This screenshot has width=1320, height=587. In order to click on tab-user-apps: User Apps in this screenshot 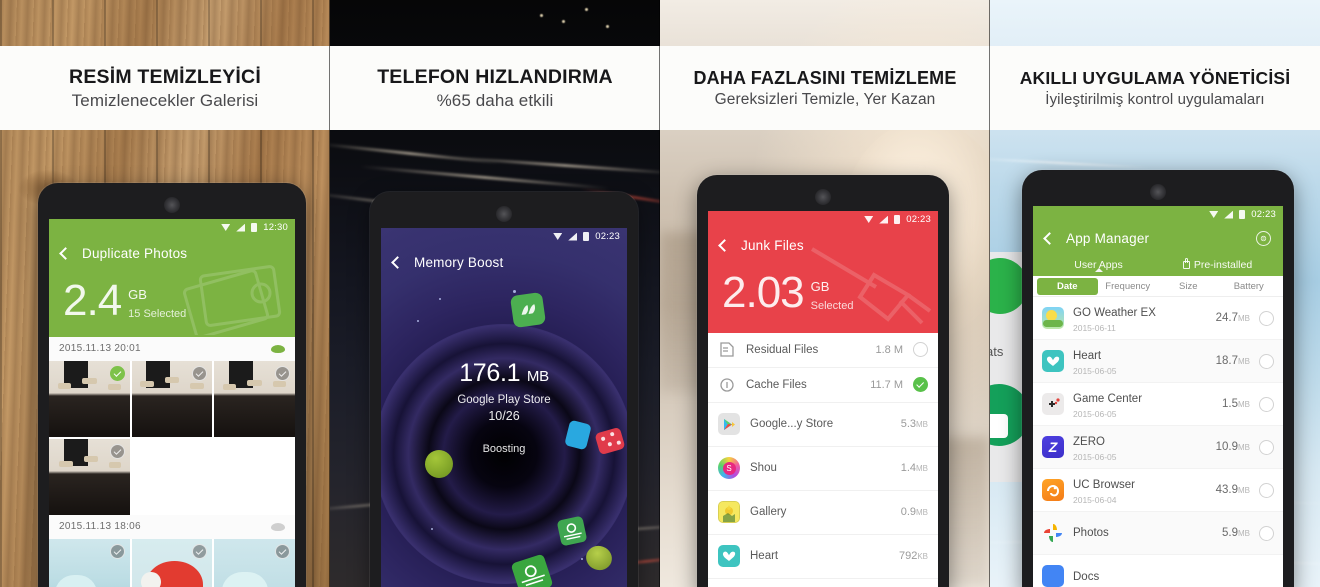, I will do `click(1098, 265)`.